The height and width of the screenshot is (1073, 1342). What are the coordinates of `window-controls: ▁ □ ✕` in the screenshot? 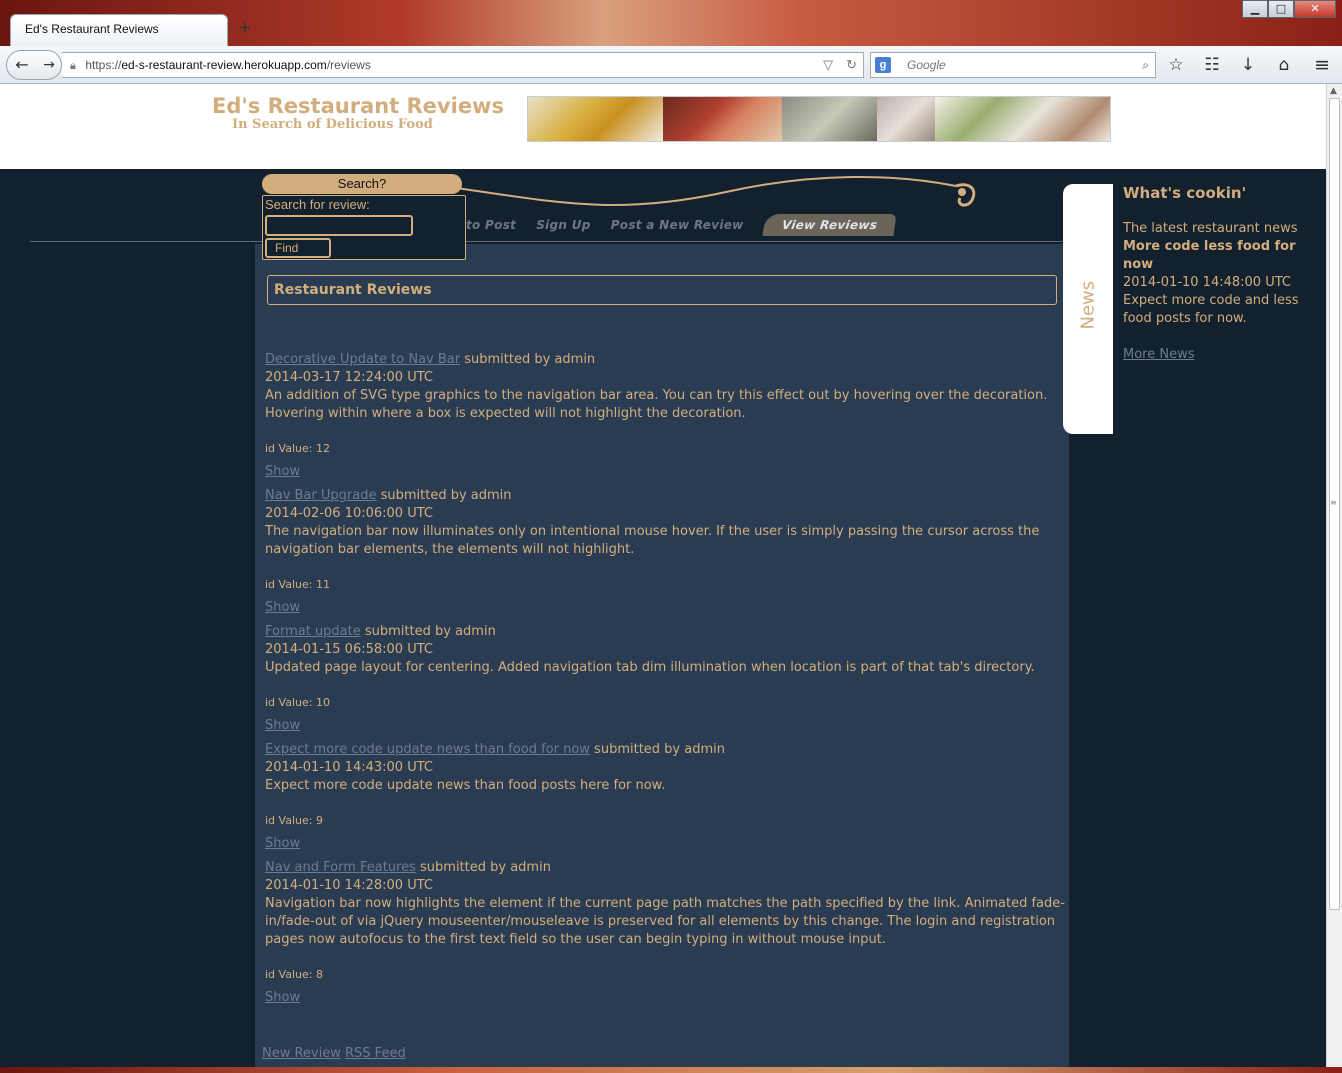 It's located at (1289, 9).